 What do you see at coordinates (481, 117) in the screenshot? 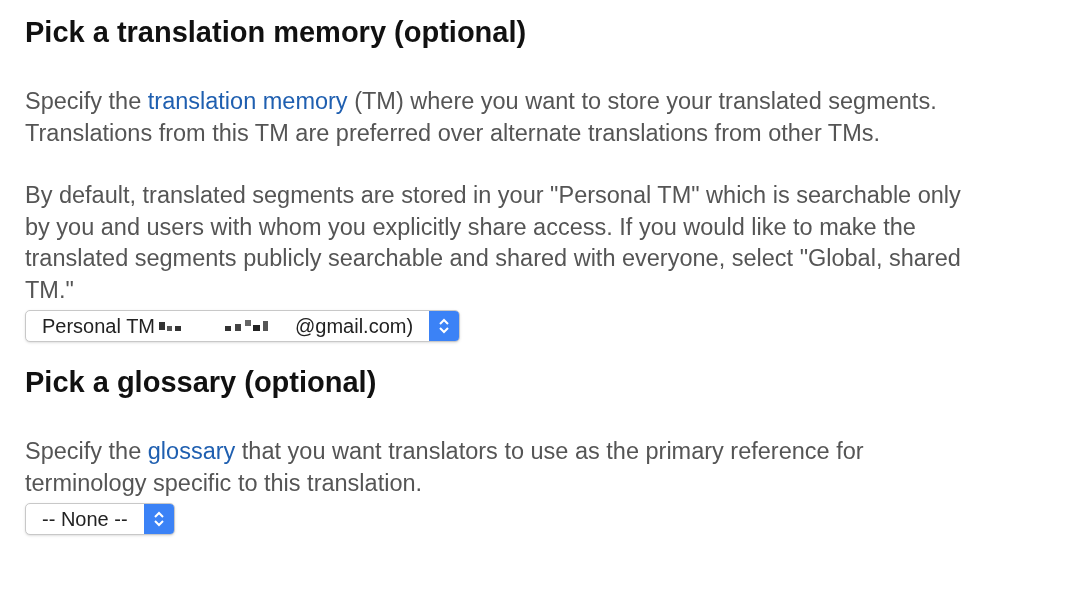
I see `paragraph: Specify the translation memory (TM) where you want to store your translated segments. Translations from this TM are preferred over alternate translations from other TMs.` at bounding box center [481, 117].